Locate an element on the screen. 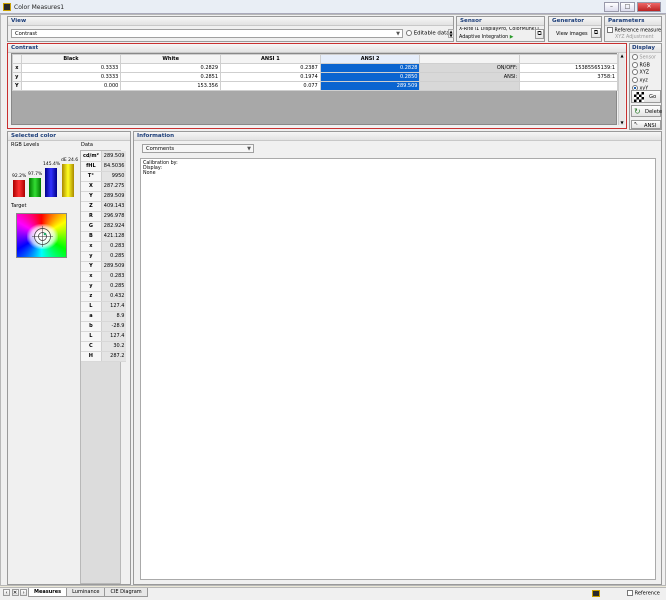 This screenshot has width=666, height=600. col-header-ansi1: ANSI 1 is located at coordinates (270, 59).